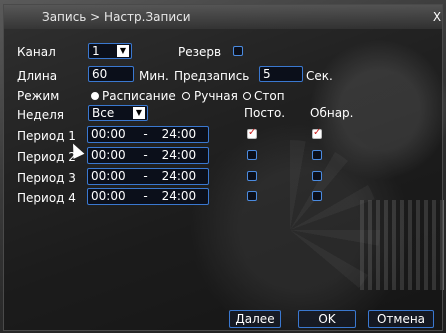  Describe the element at coordinates (108, 134) in the screenshot. I see `period-1-start: 00:00` at that location.